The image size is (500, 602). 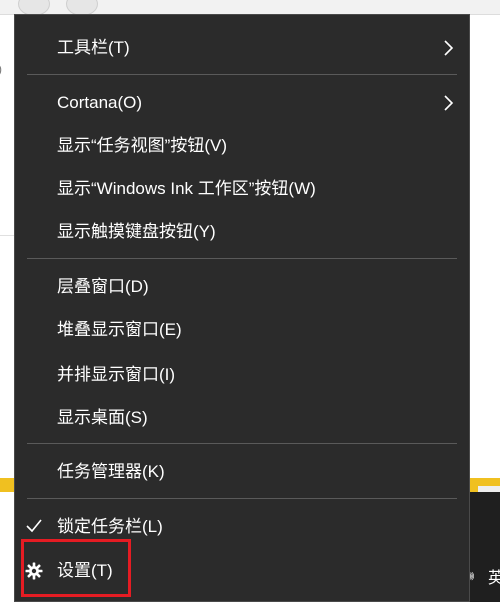 I want to click on menu-item-label: 显示“任务视图”按钮(V), so click(x=142, y=145).